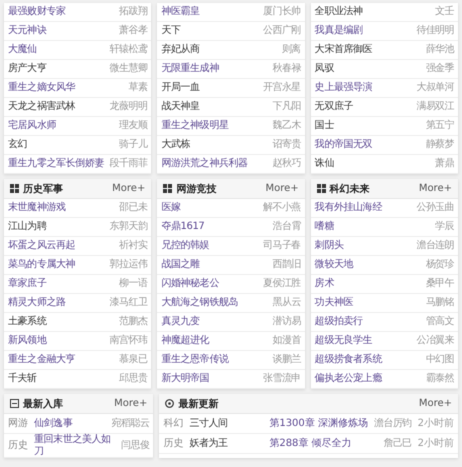 The image size is (462, 467). I want to click on book-title-link: 章家庶子, so click(27, 284).